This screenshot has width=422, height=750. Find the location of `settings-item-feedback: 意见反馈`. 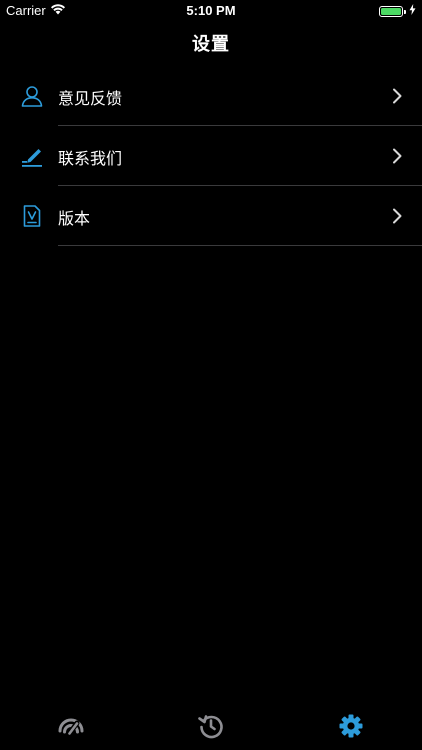

settings-item-feedback: 意见反馈 is located at coordinates (211, 96).